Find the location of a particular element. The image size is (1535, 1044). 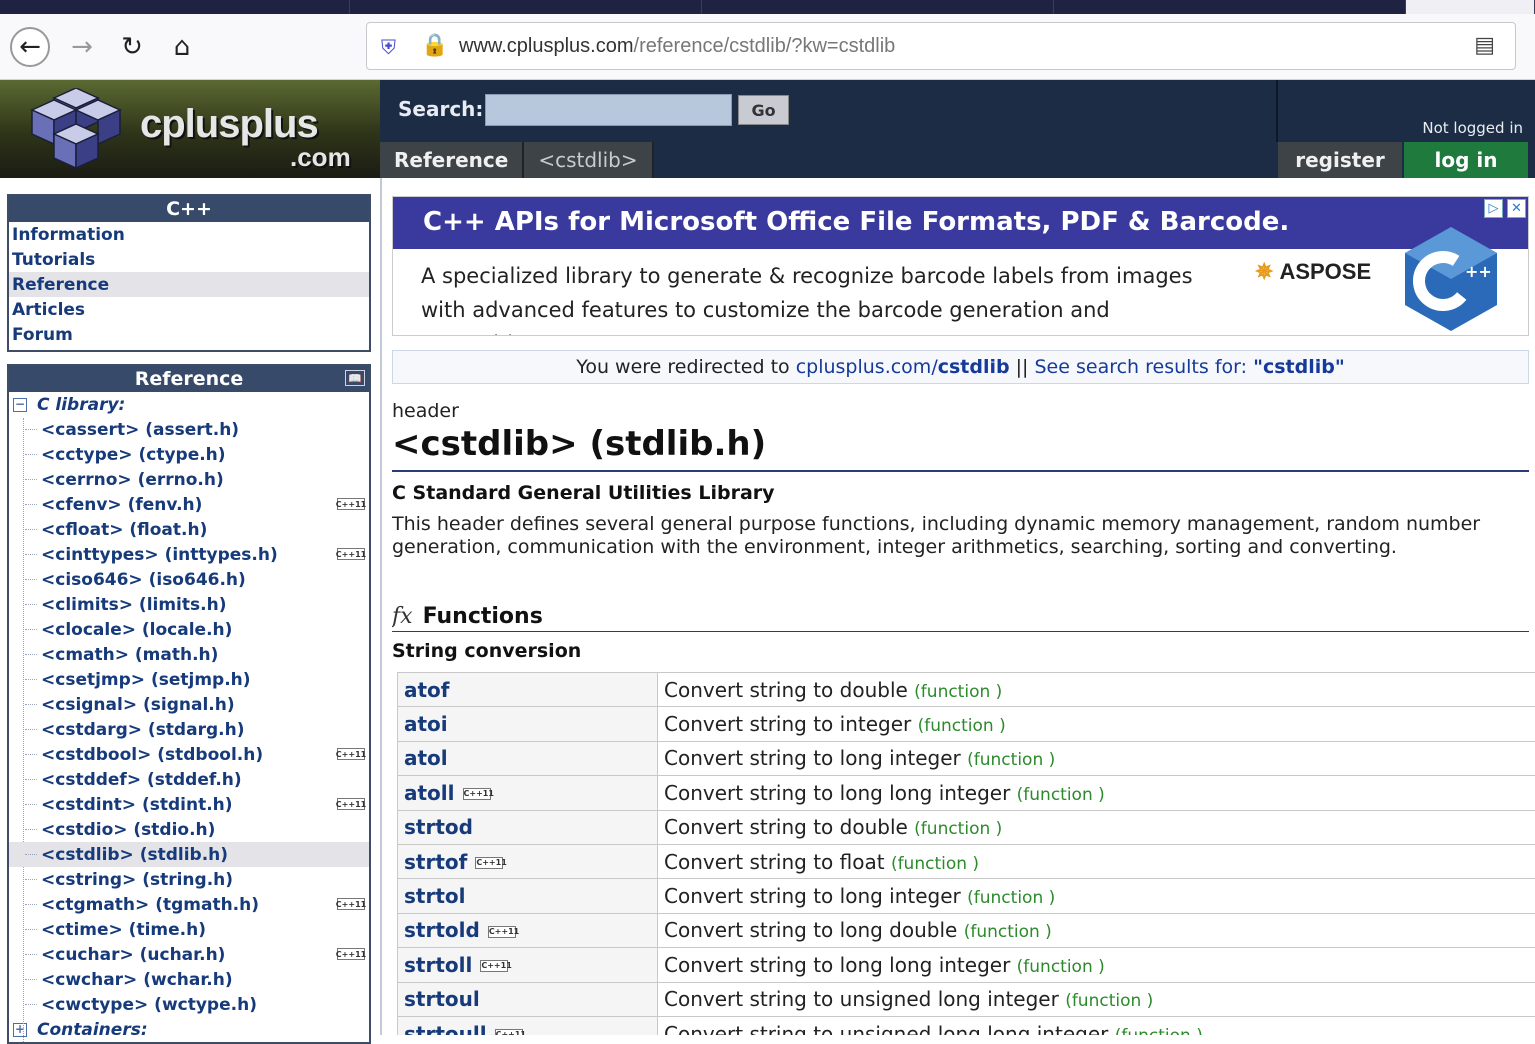

tree-item: <cstdbool> (stdbool.h)C++11 is located at coordinates (189, 754).